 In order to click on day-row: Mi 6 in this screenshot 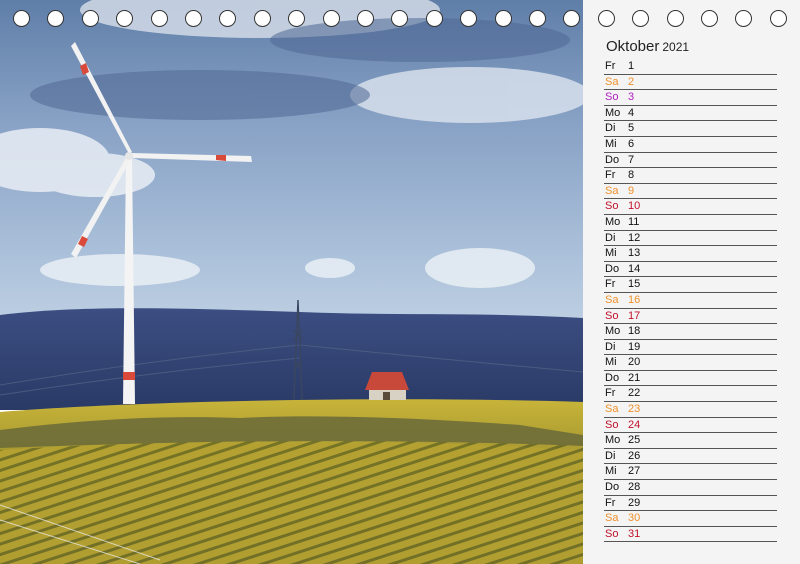, I will do `click(690, 145)`.